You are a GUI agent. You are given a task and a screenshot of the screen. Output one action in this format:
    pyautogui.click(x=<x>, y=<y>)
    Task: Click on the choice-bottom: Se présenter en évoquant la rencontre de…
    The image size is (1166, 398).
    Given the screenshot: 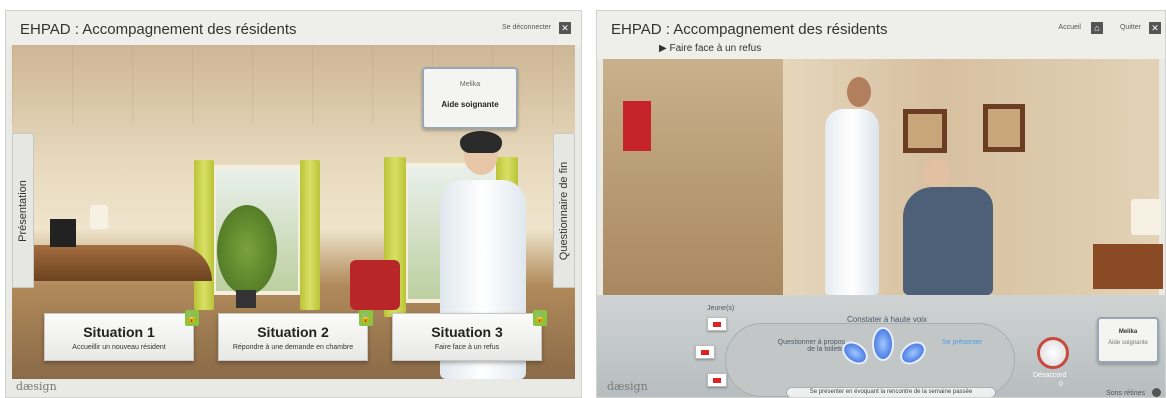 What is the action you would take?
    pyautogui.click(x=891, y=392)
    